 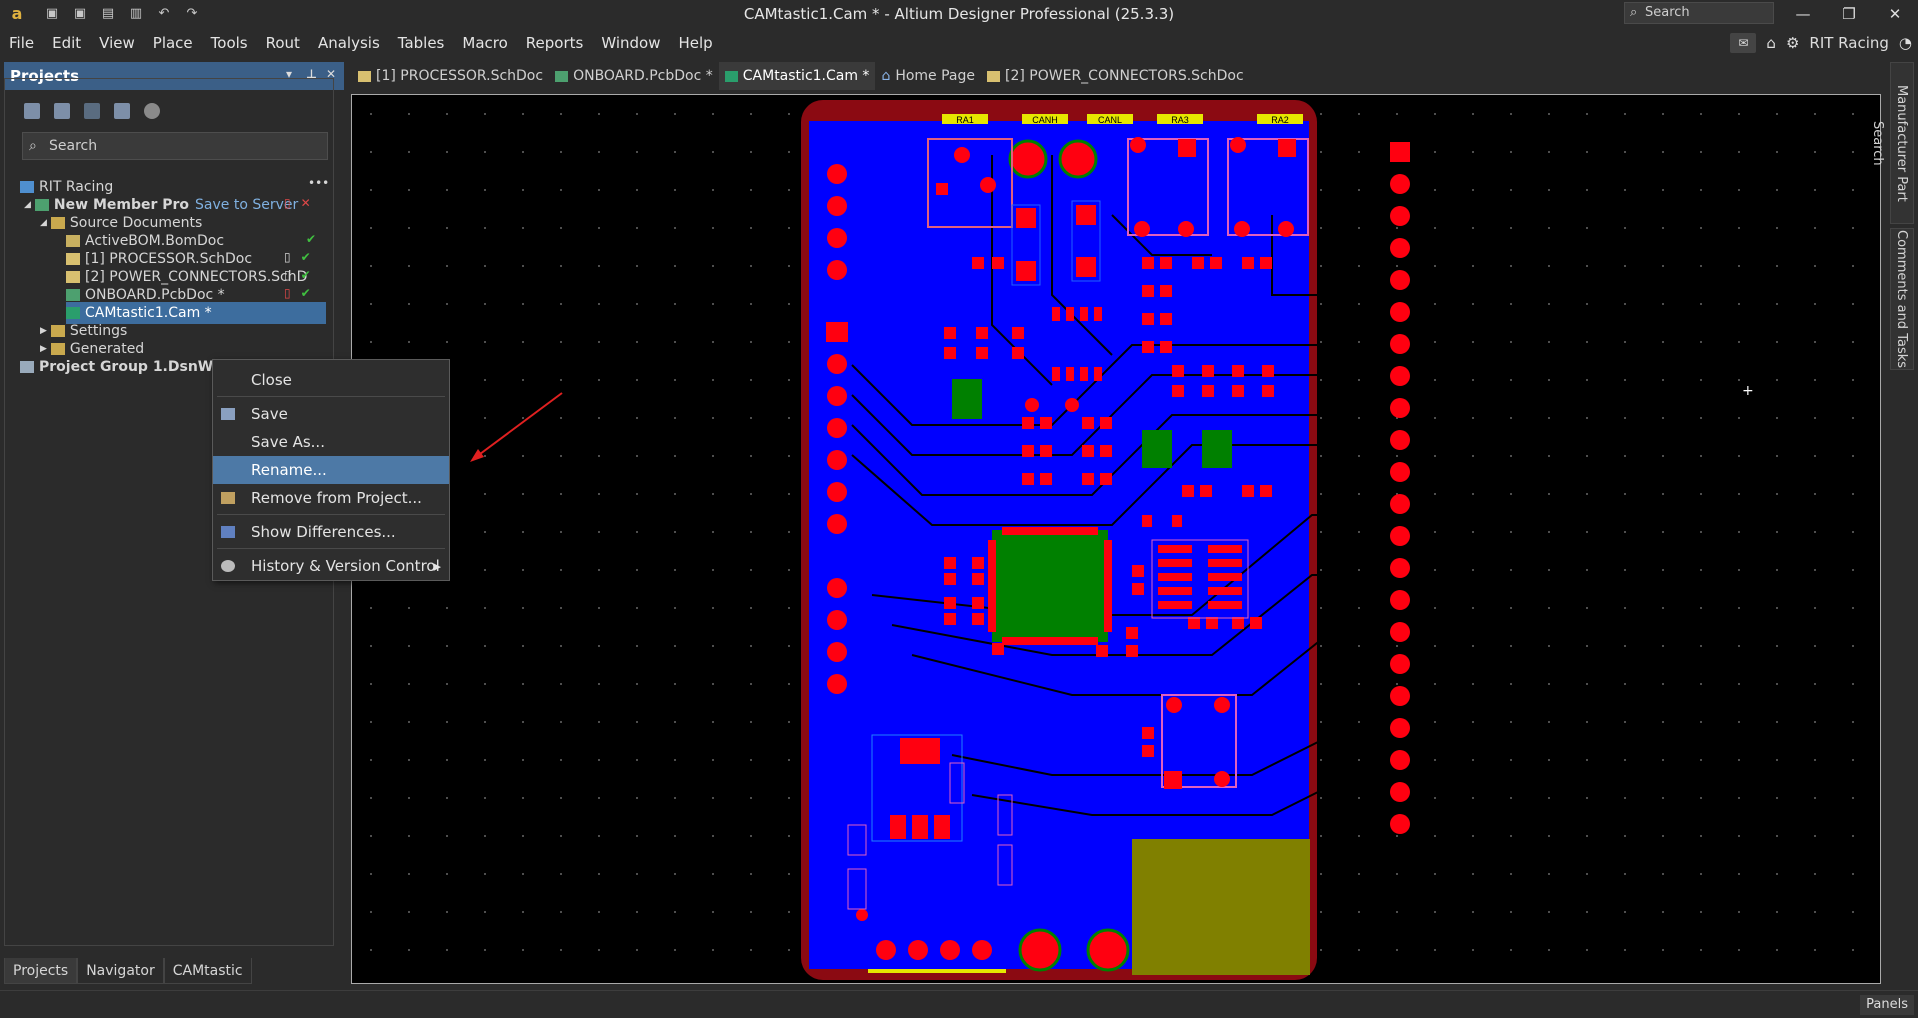 I want to click on mcu-body, so click(x=1050, y=586).